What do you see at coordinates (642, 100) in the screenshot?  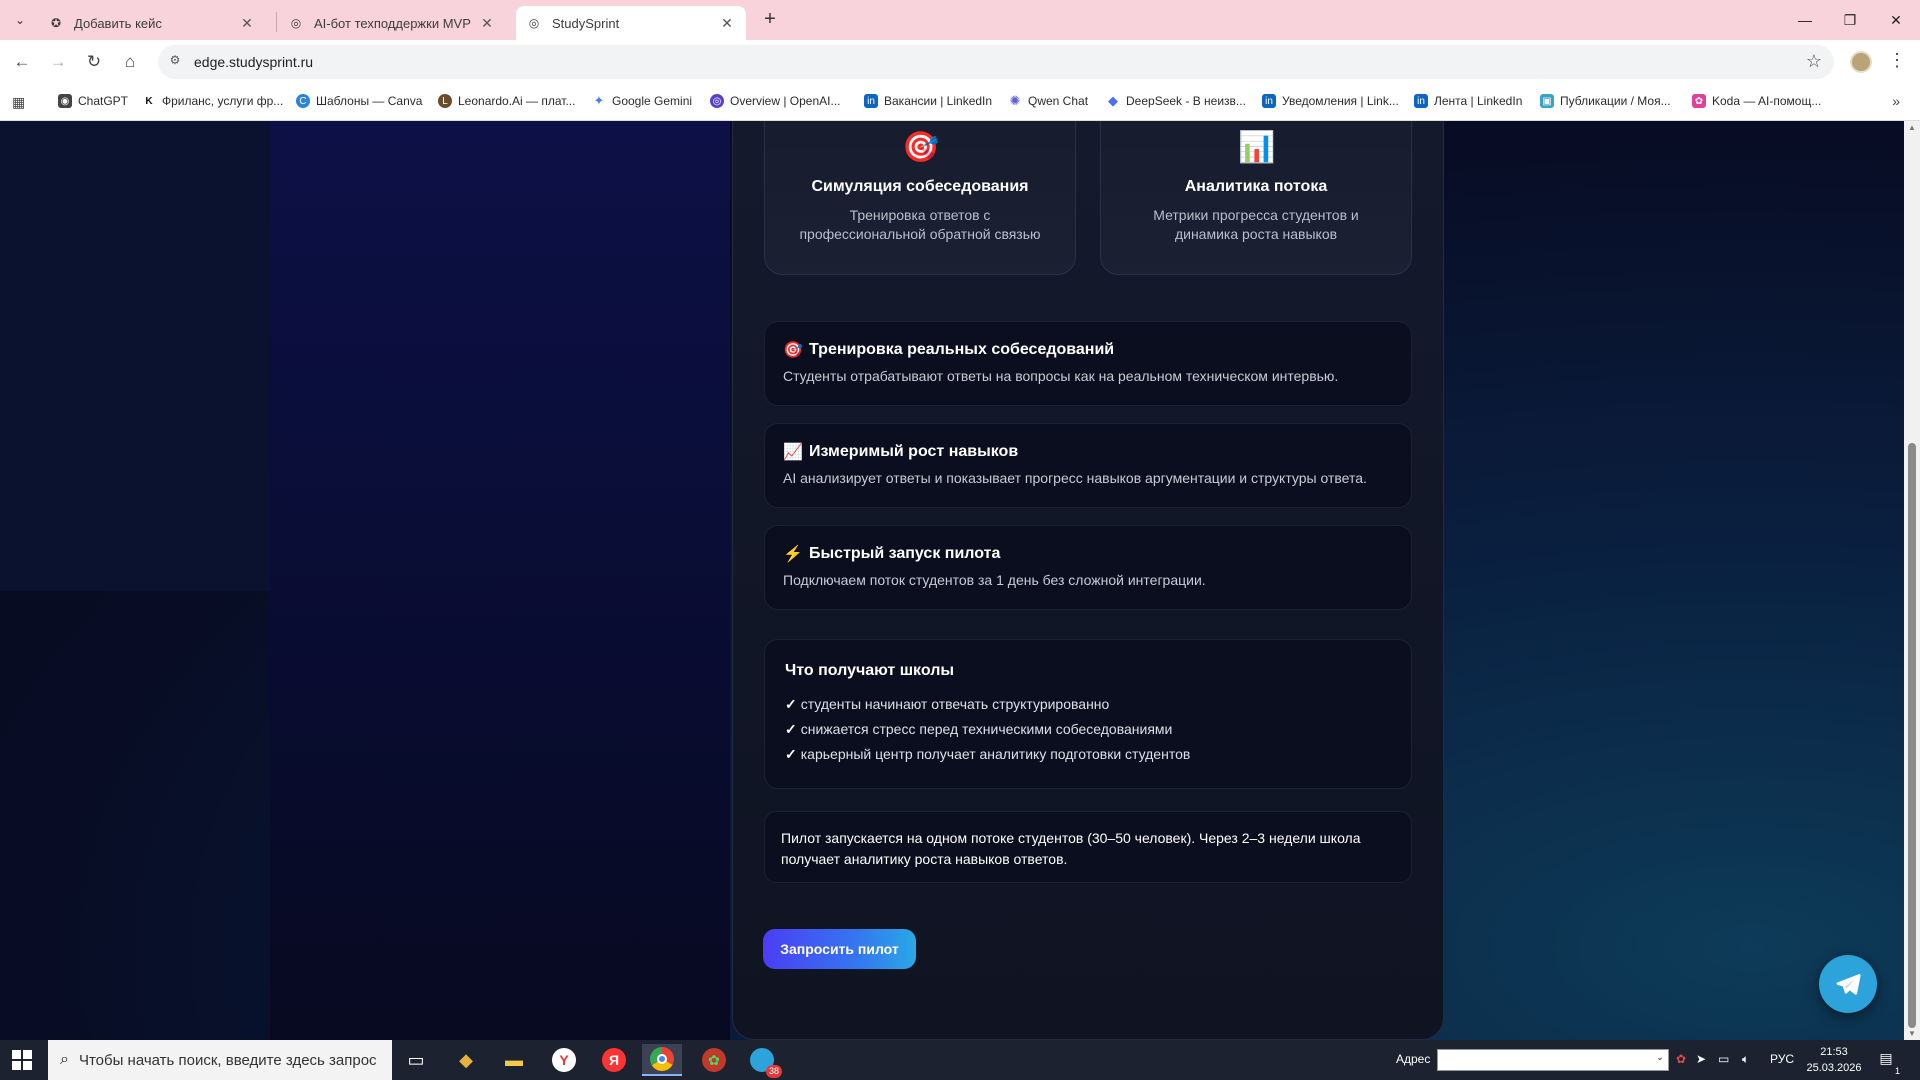 I see `bookmark-gemini: ✦ Google Gemini` at bounding box center [642, 100].